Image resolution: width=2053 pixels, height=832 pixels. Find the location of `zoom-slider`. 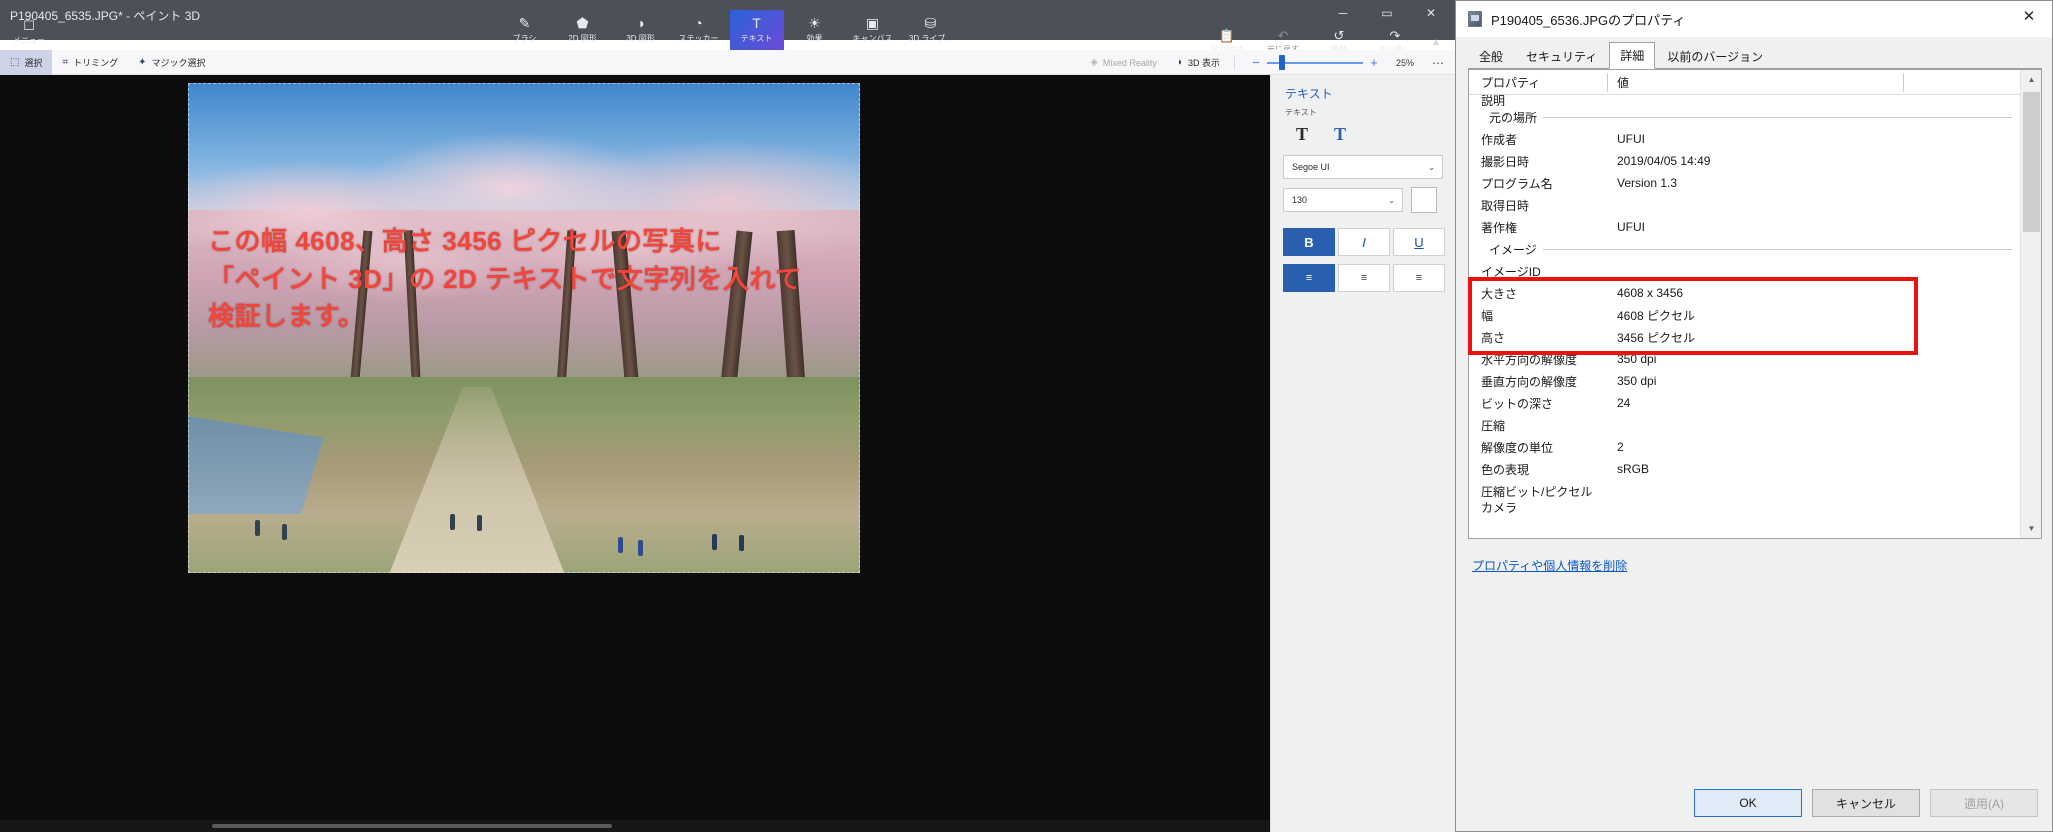

zoom-slider is located at coordinates (1315, 62).